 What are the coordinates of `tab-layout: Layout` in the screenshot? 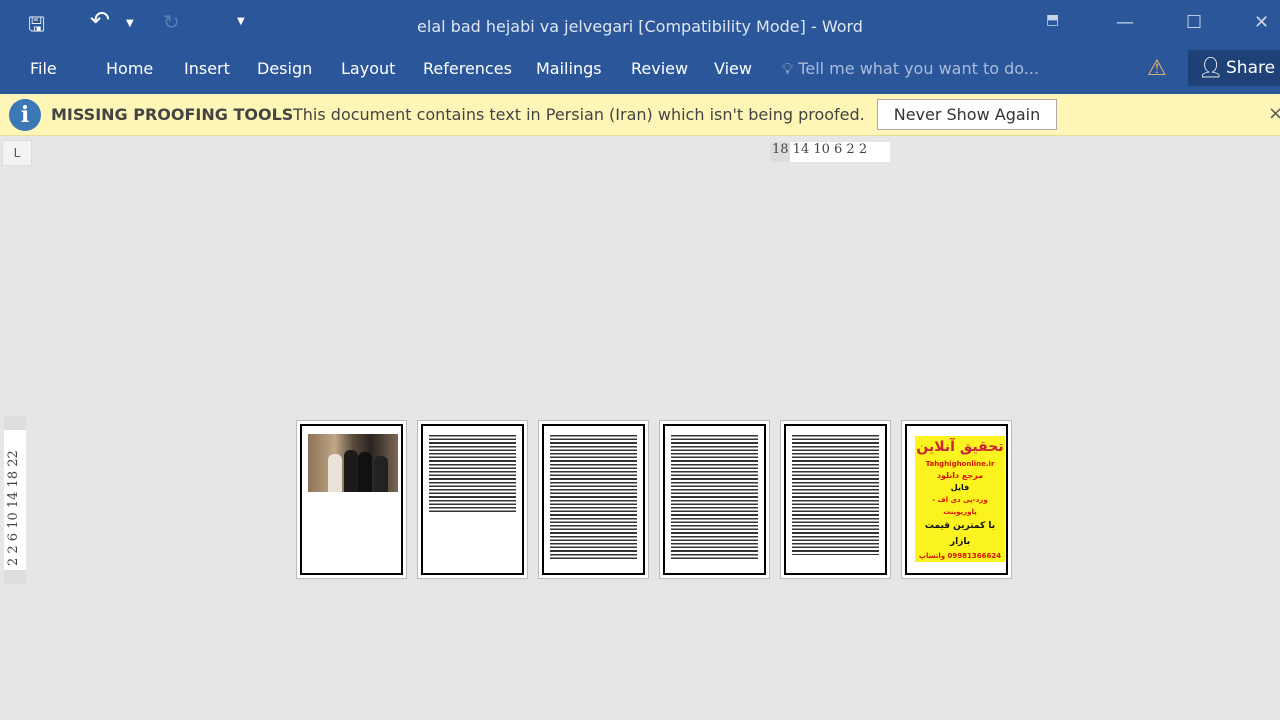 It's located at (368, 68).